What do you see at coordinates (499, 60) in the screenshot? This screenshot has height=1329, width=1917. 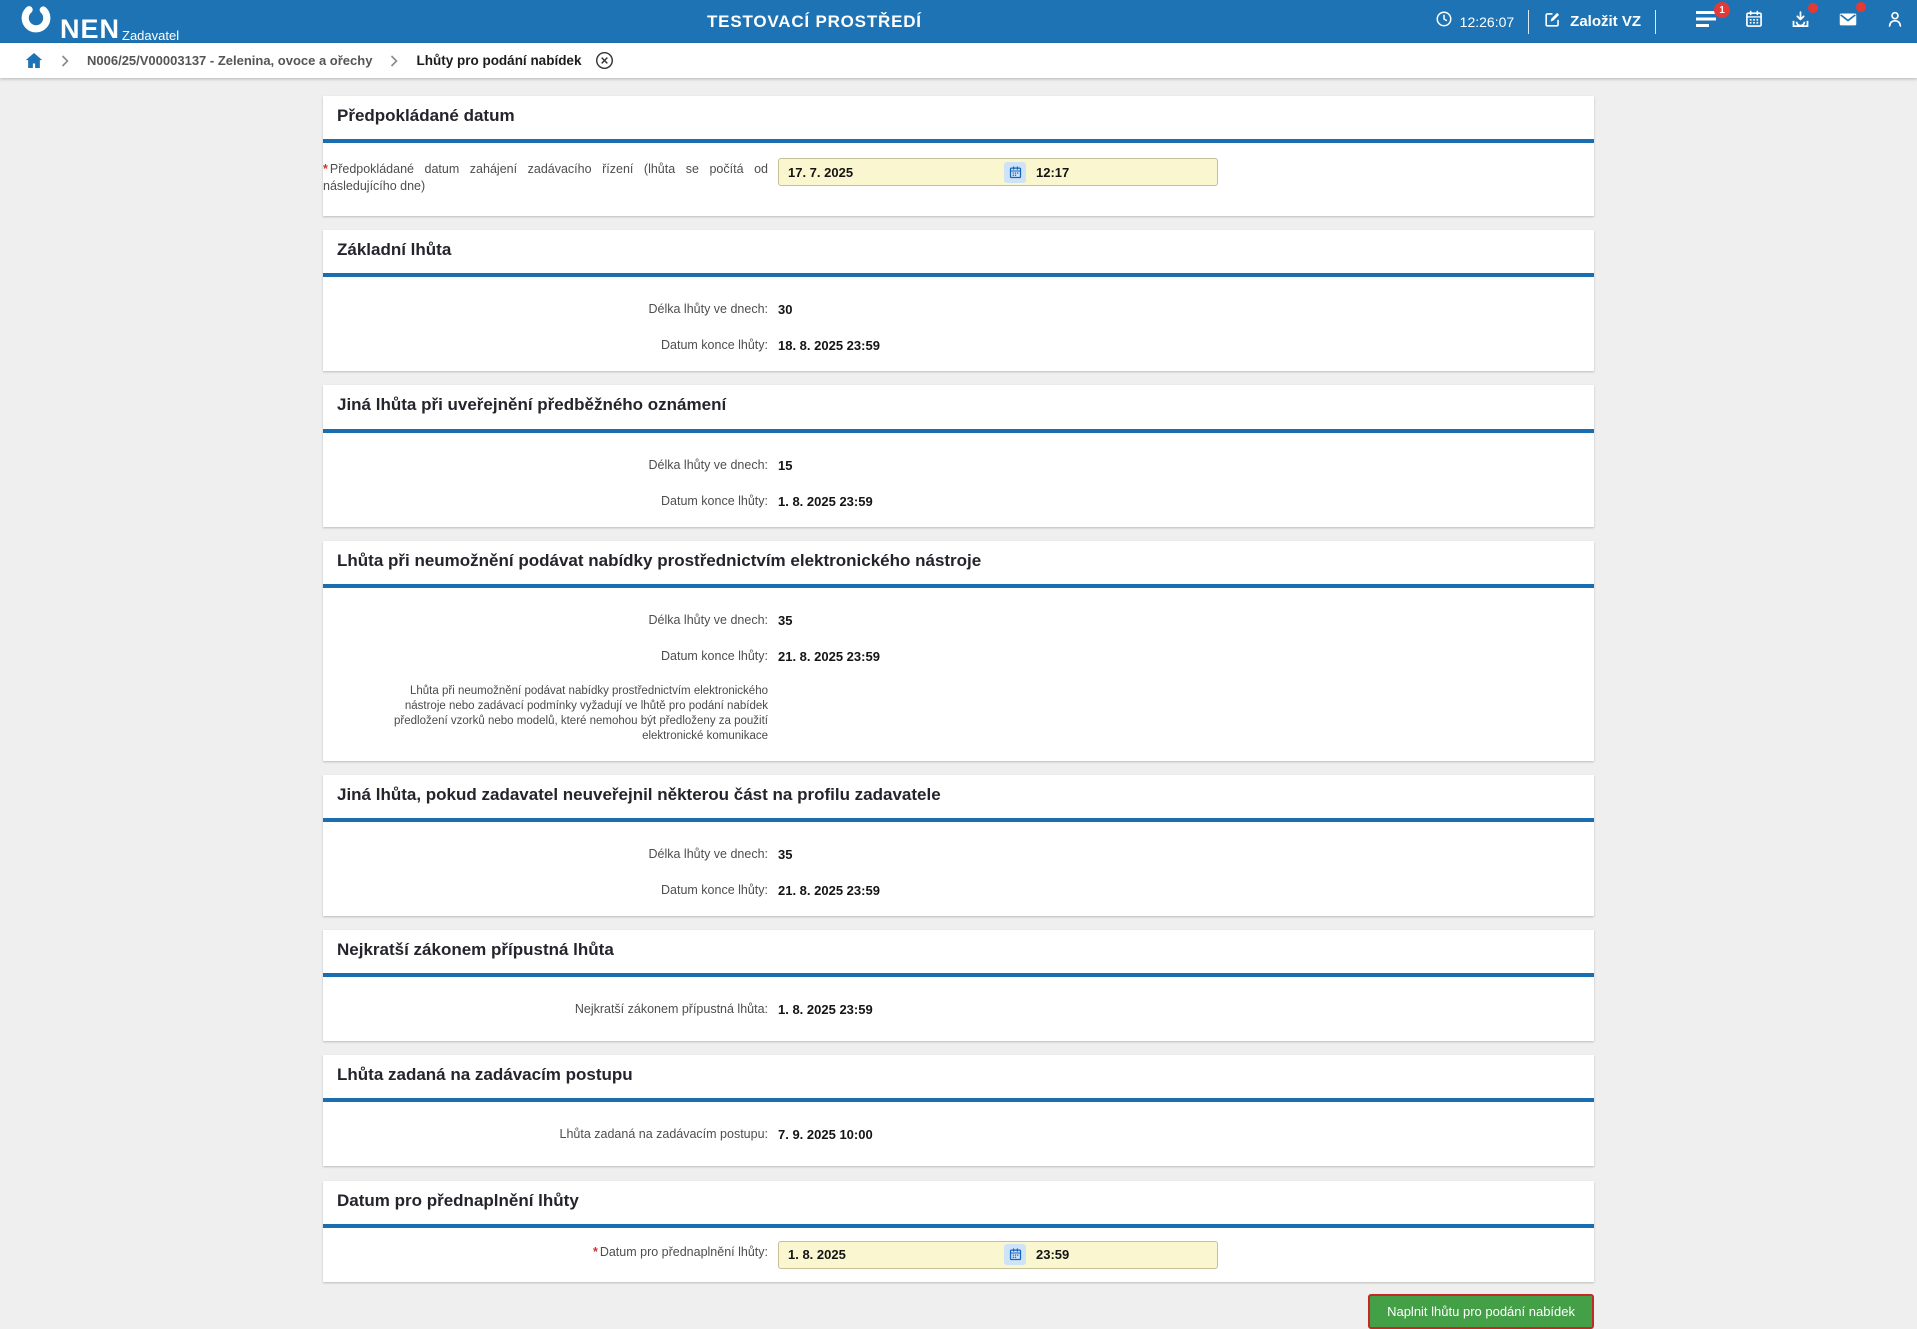 I see `breadcrumb-current-page: Lhůty pro podání nabídek` at bounding box center [499, 60].